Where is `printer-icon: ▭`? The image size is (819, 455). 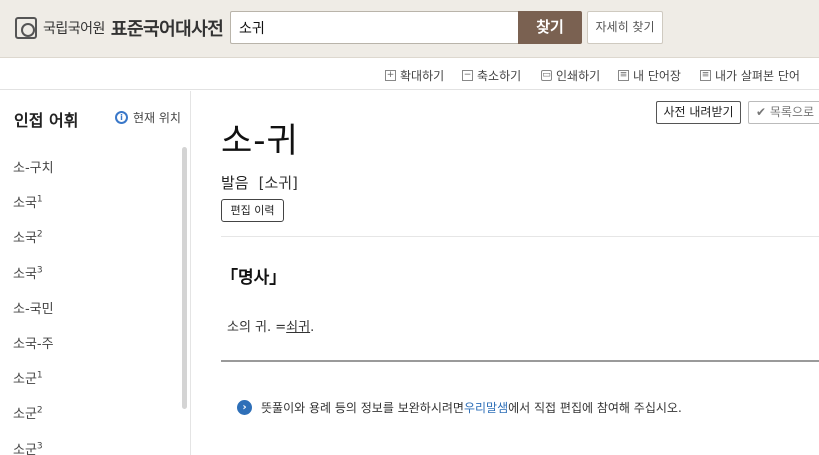 printer-icon: ▭ is located at coordinates (546, 75).